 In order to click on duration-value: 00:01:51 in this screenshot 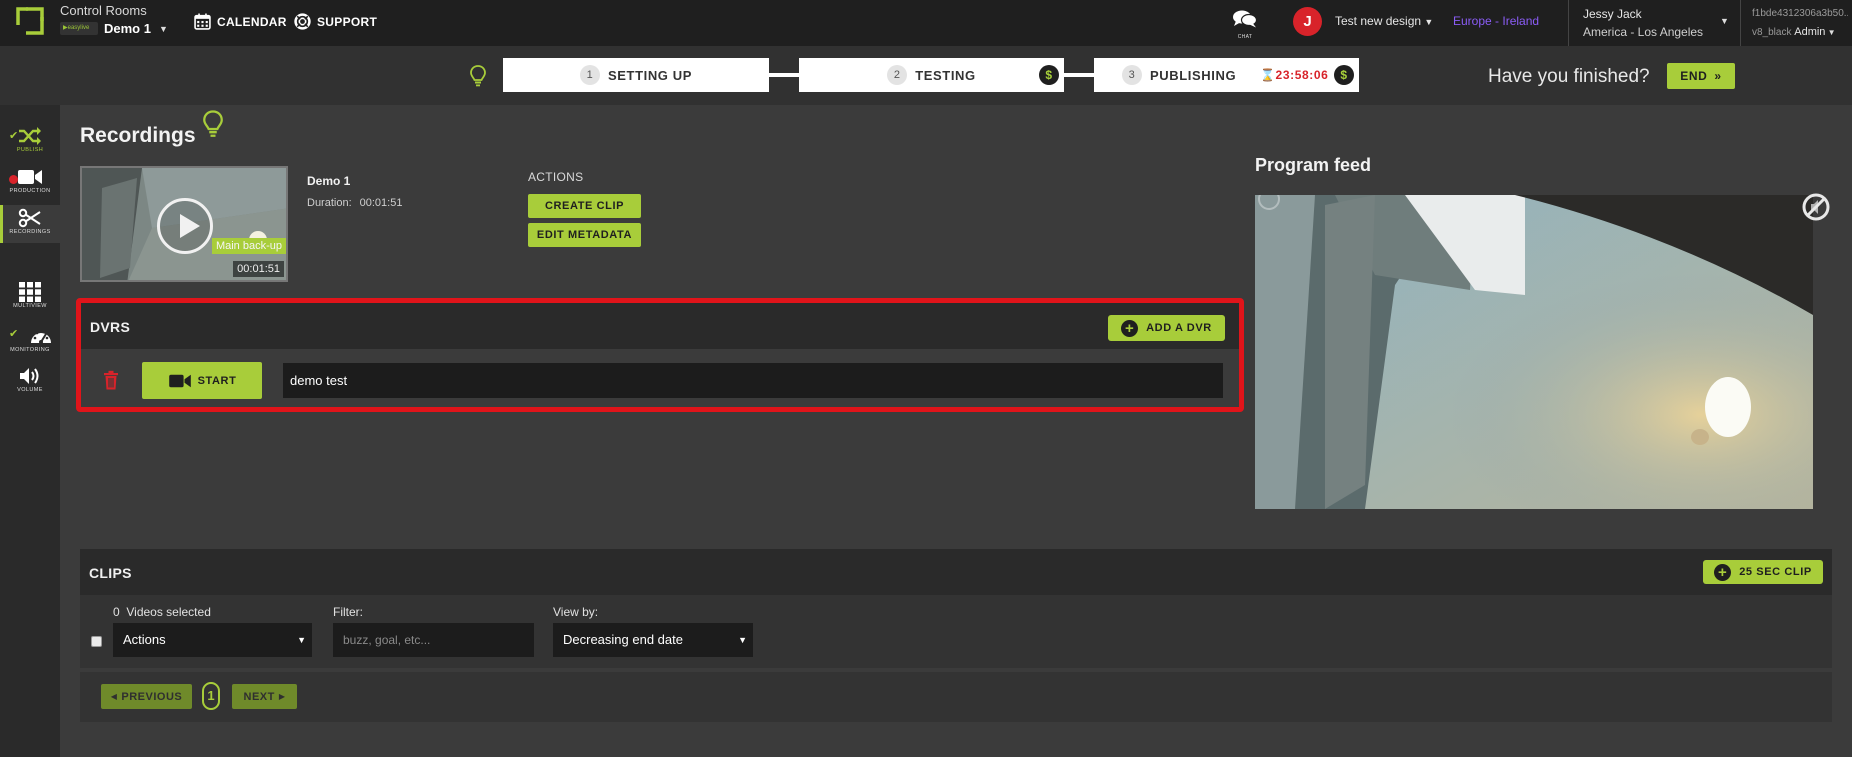, I will do `click(381, 203)`.